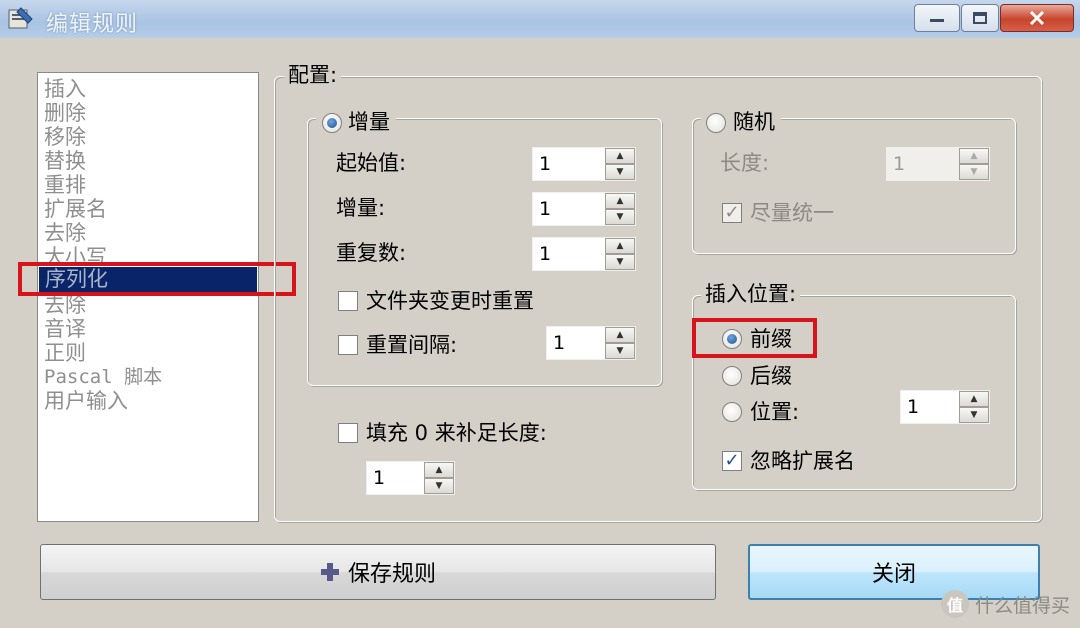 The image size is (1080, 628). Describe the element at coordinates (893, 574) in the screenshot. I see `close-label: 关闭` at that location.